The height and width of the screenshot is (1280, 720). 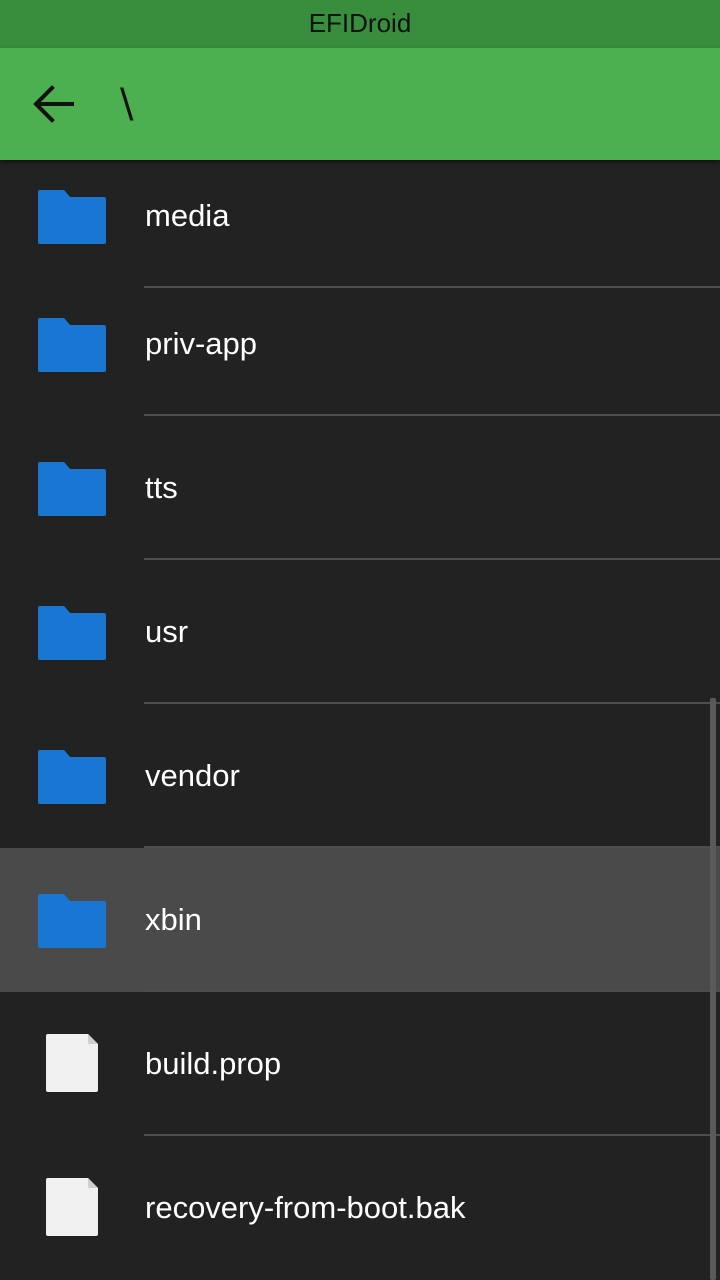 I want to click on scrollbar, so click(x=713, y=989).